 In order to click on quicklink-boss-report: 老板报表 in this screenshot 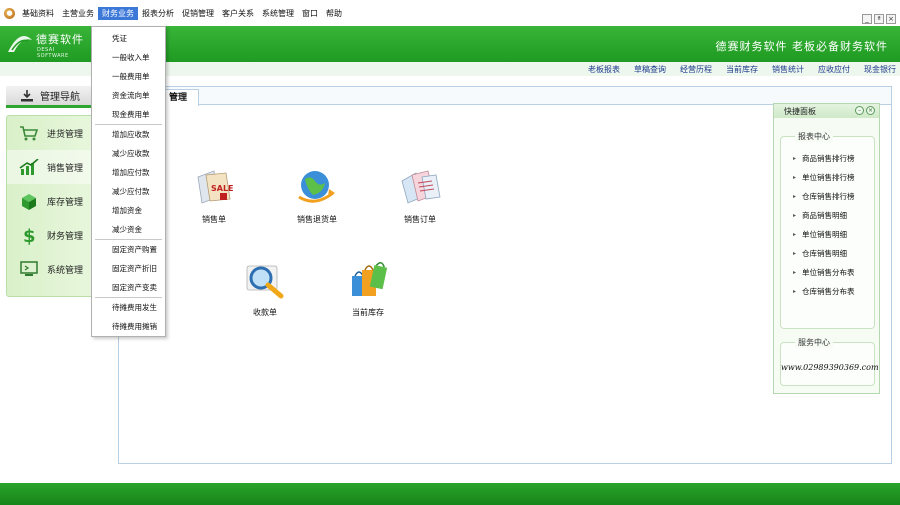, I will do `click(604, 69)`.